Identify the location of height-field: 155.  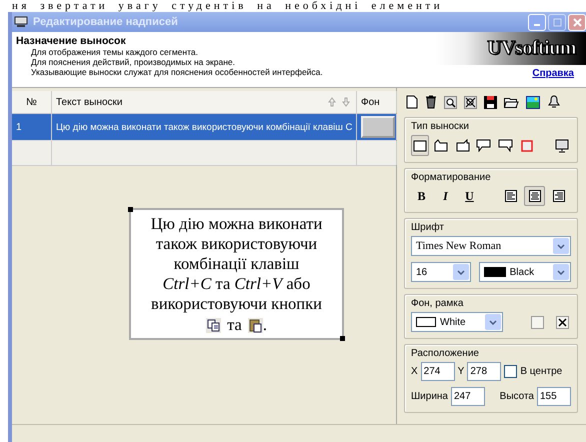
(554, 396).